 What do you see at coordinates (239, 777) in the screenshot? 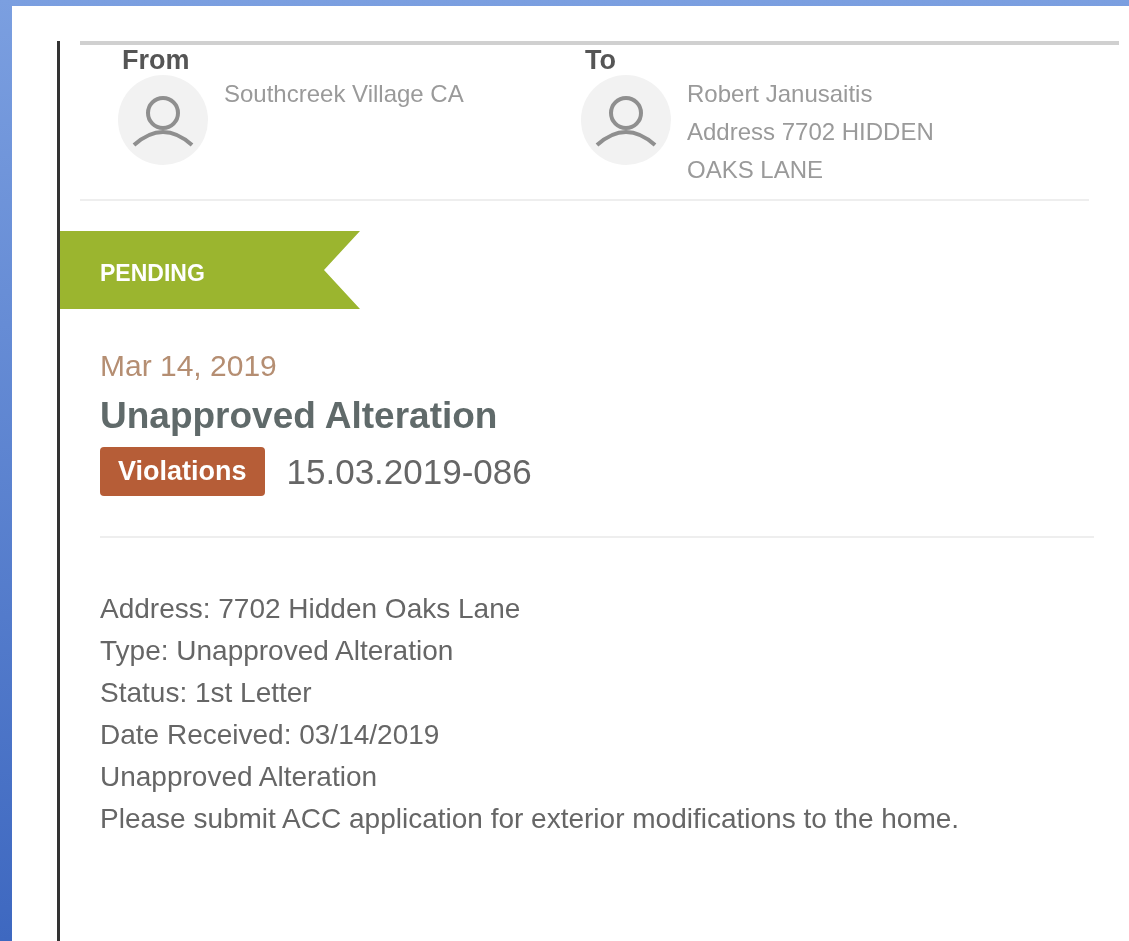
I see `detail-line: Unapproved Alteration` at bounding box center [239, 777].